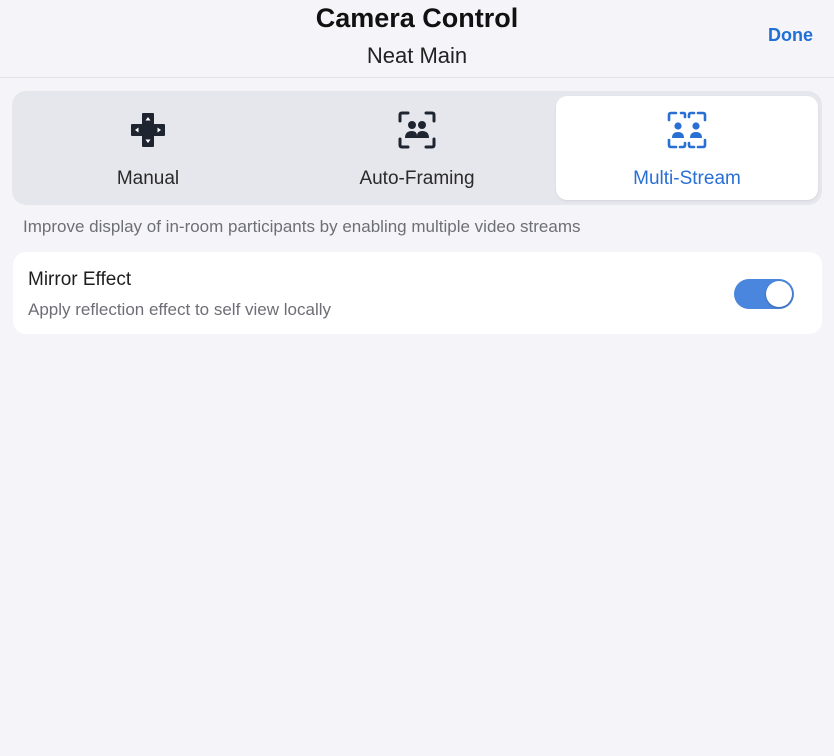 This screenshot has width=834, height=756. What do you see at coordinates (779, 294) in the screenshot?
I see `toggle-knob` at bounding box center [779, 294].